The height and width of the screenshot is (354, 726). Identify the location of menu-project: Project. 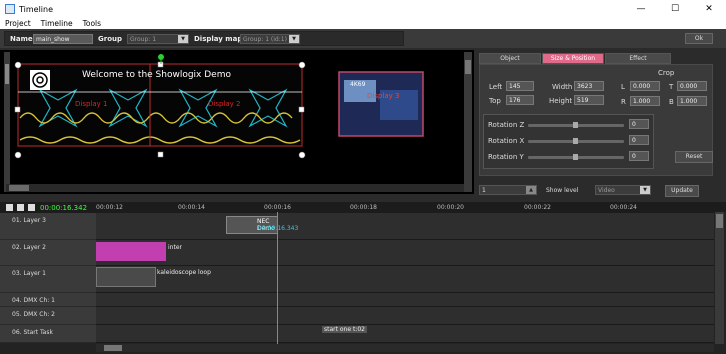
(18, 23).